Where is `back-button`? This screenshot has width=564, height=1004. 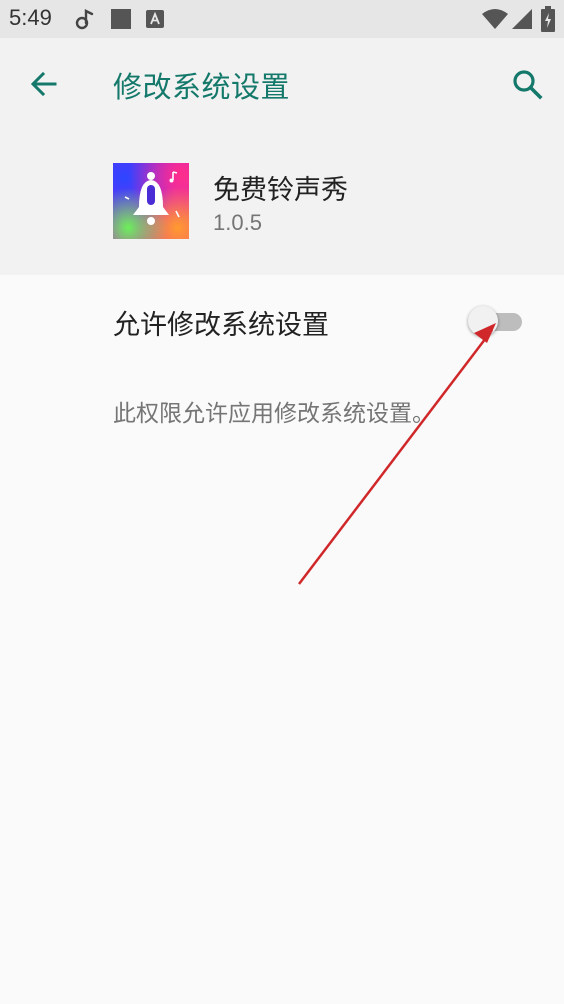 back-button is located at coordinates (44, 84).